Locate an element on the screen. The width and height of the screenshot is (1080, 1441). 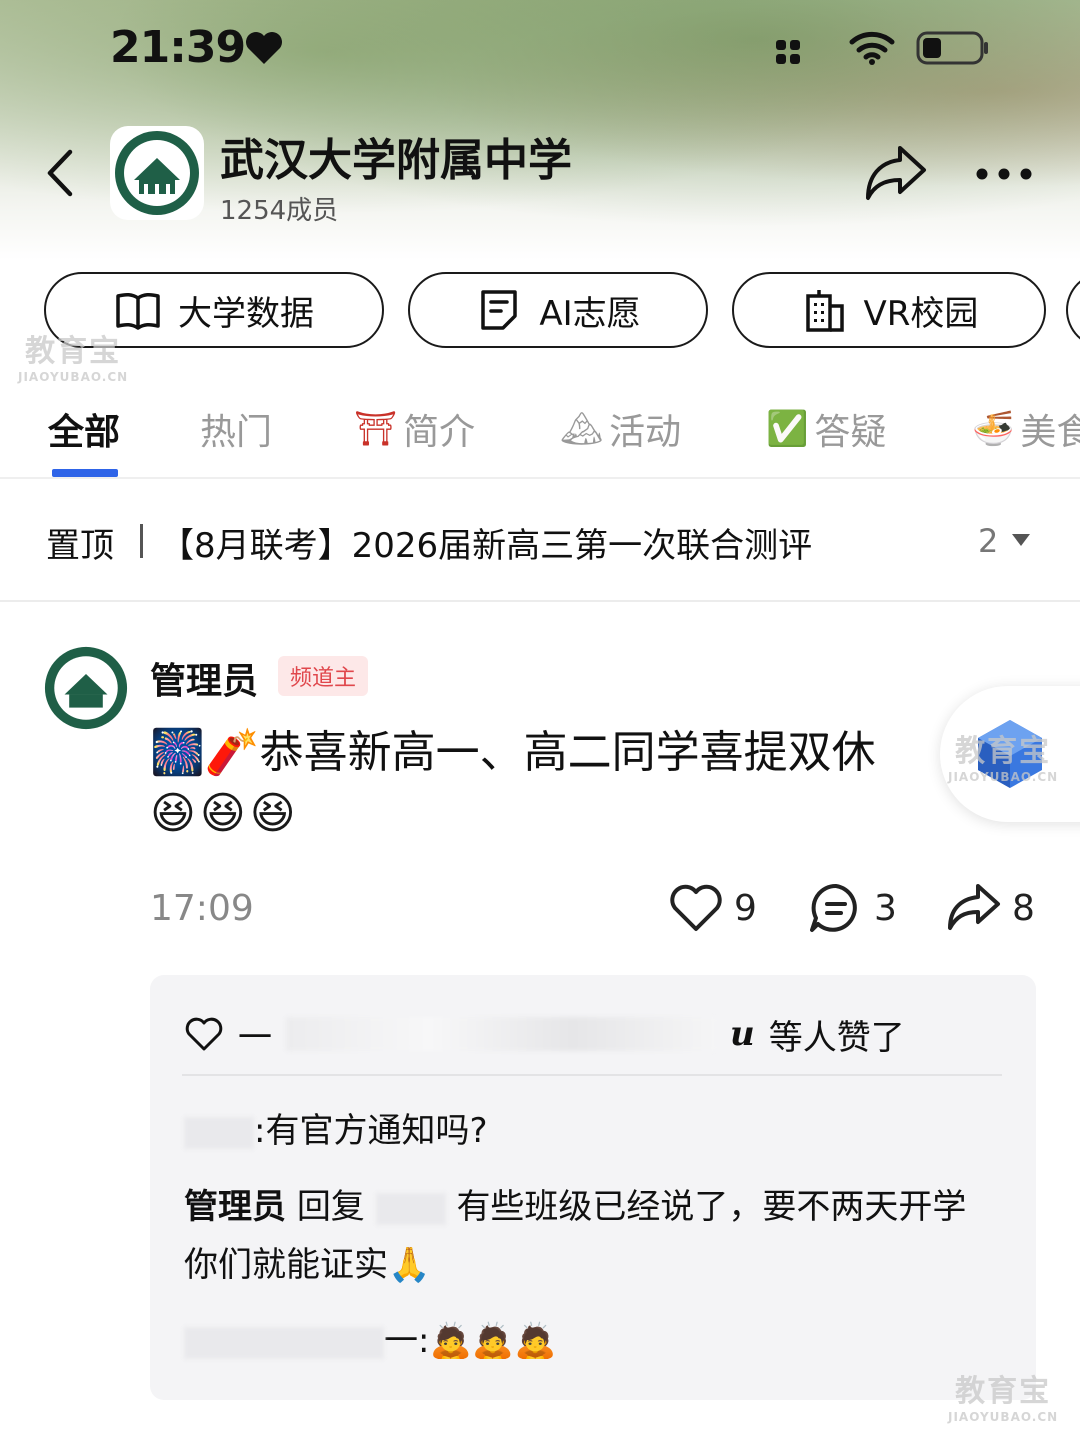
comment-item: :有官方通知吗? is located at coordinates (336, 1131).